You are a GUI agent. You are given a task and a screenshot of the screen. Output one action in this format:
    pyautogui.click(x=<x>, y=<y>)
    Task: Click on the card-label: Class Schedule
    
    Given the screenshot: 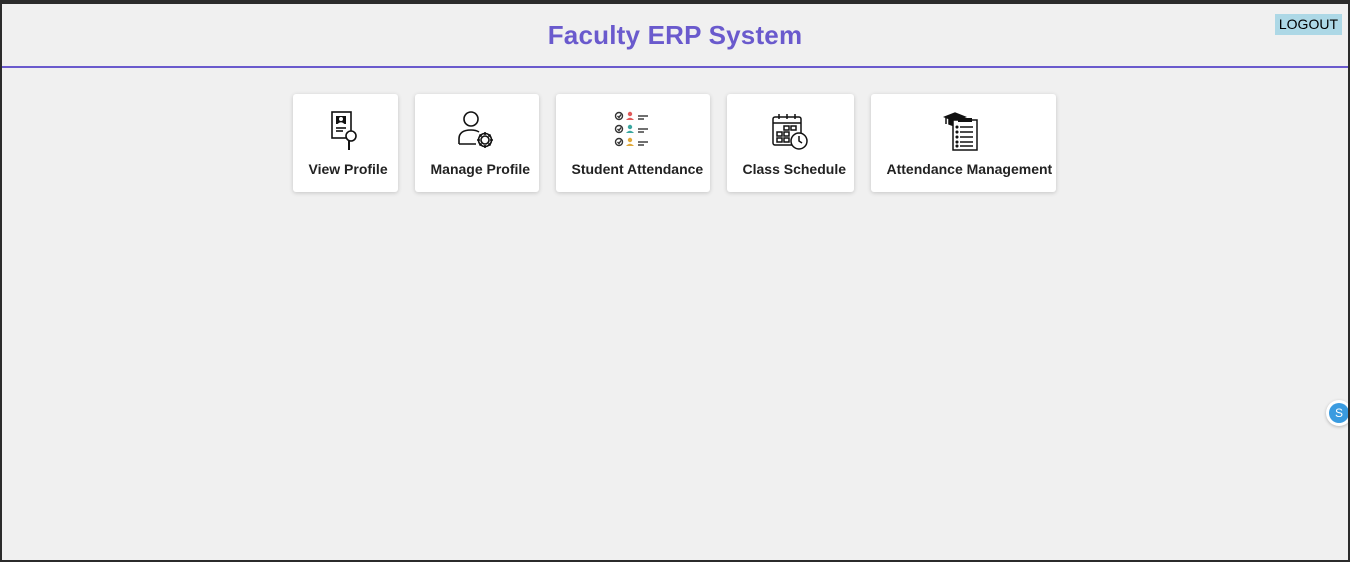 What is the action you would take?
    pyautogui.click(x=794, y=169)
    